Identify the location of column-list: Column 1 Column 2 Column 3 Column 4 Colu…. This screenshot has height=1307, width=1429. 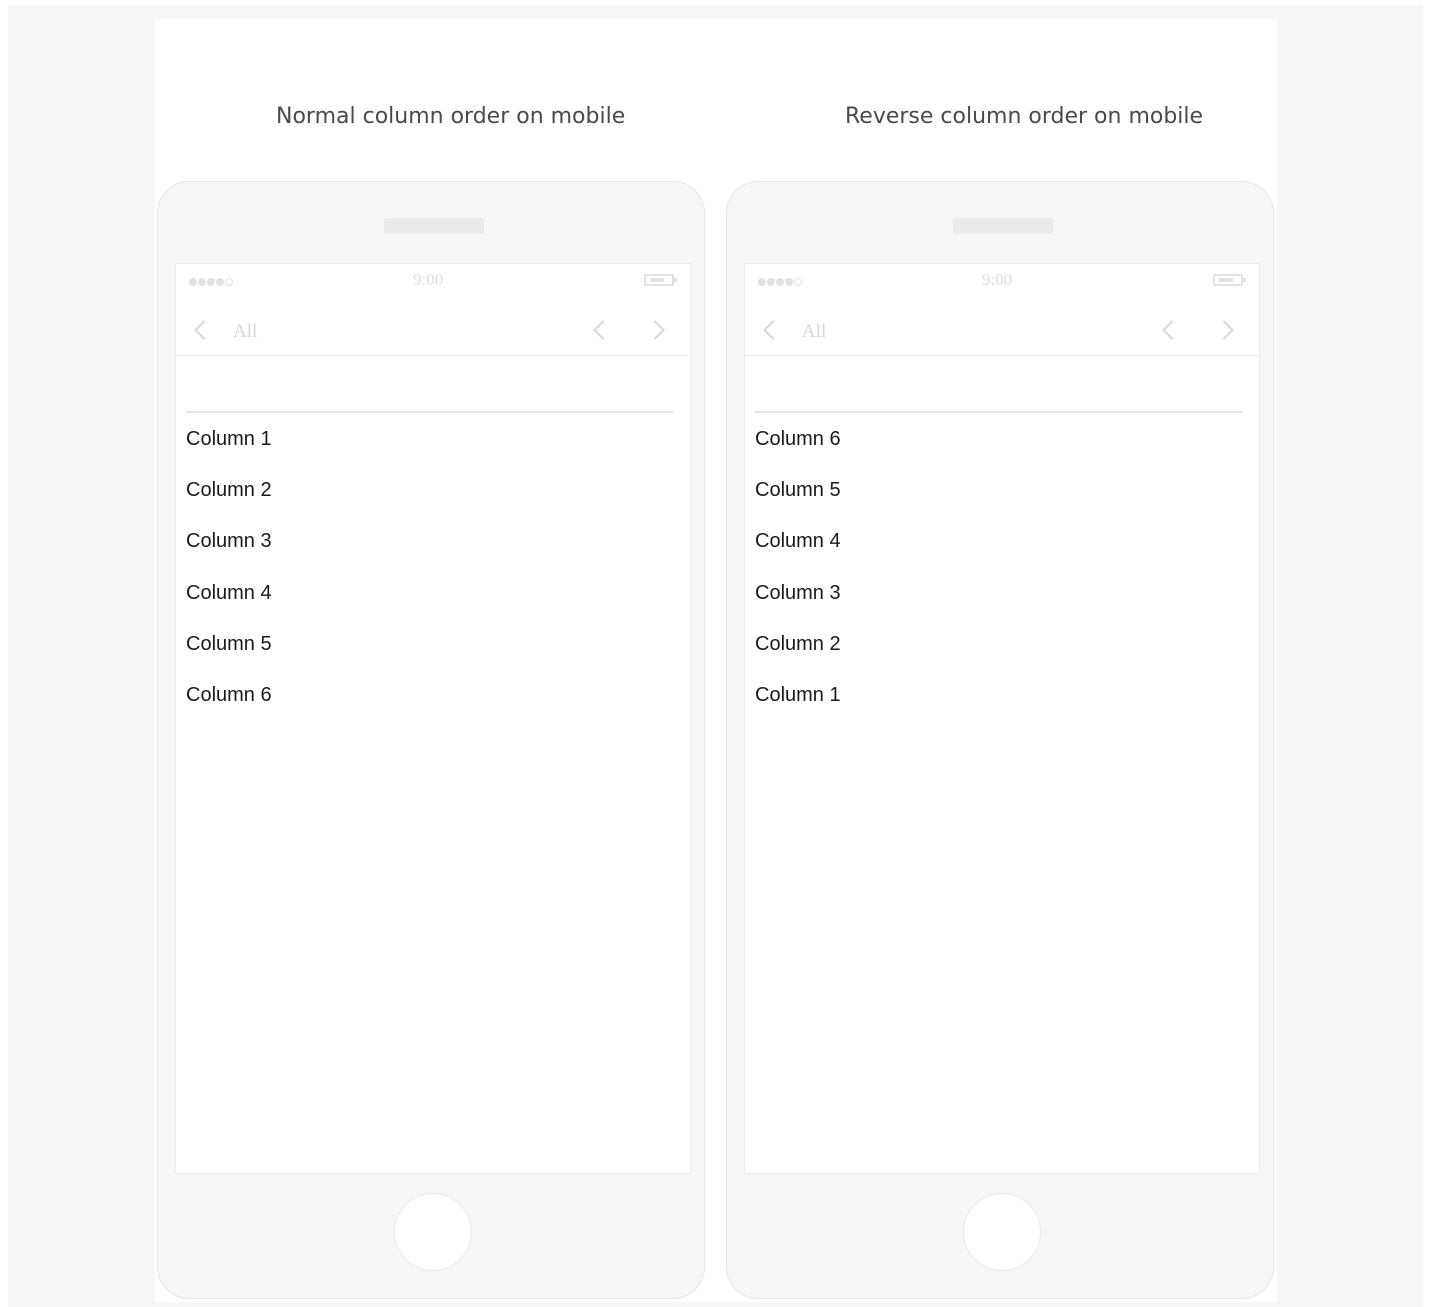
(229, 577).